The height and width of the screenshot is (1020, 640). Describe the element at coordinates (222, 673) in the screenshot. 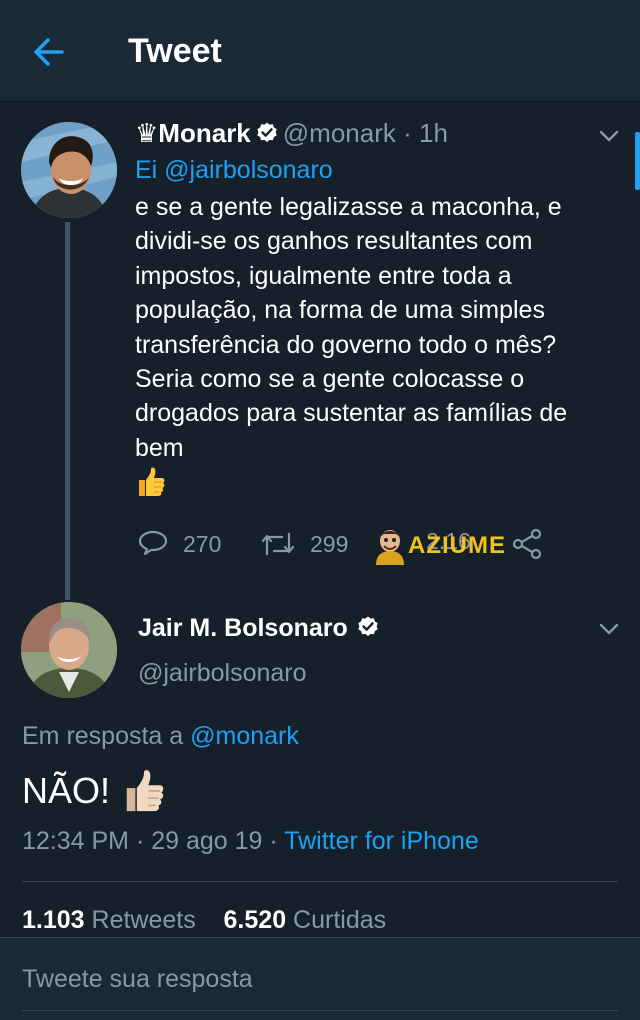

I see `tweet2-handle: @jairbolsonaro` at that location.